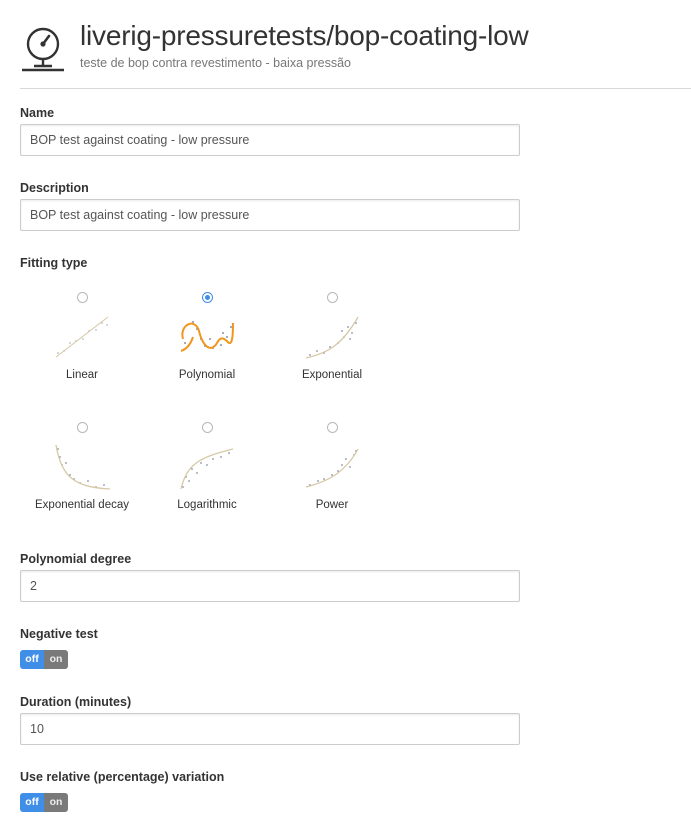 This screenshot has height=834, width=691. I want to click on exponential-radio, so click(332, 297).